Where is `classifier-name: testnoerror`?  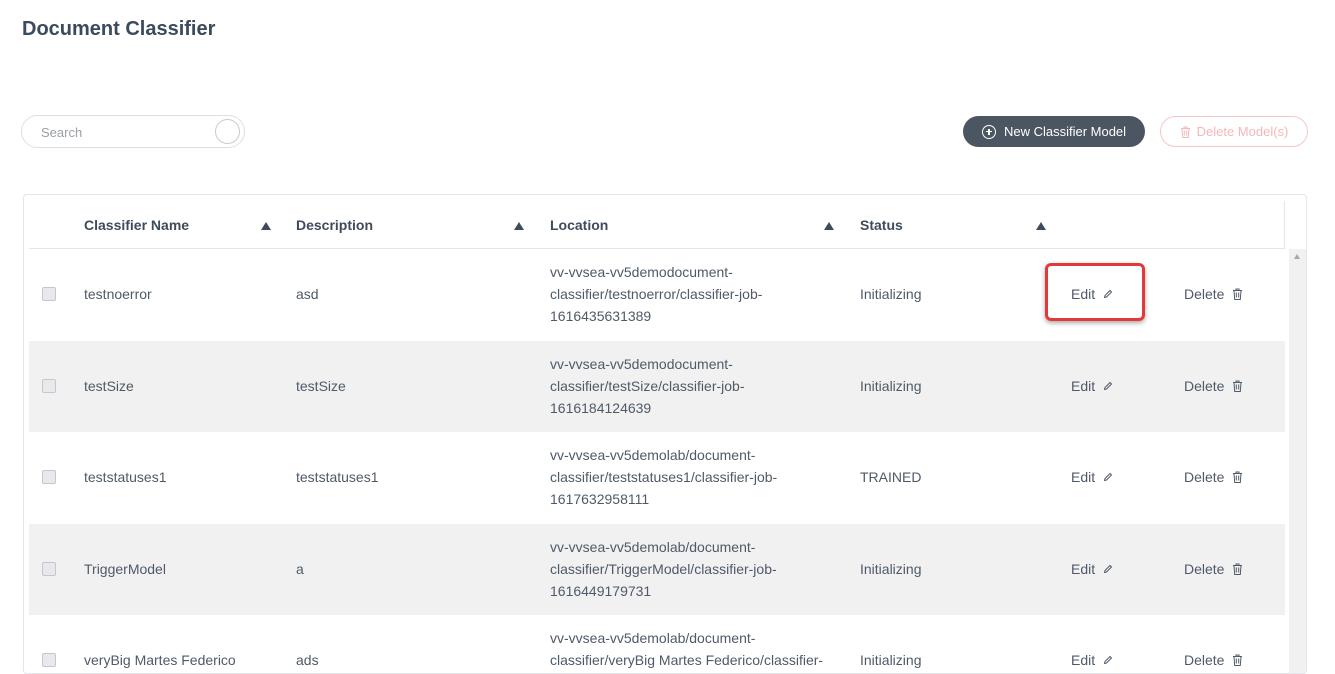
classifier-name: testnoerror is located at coordinates (118, 294).